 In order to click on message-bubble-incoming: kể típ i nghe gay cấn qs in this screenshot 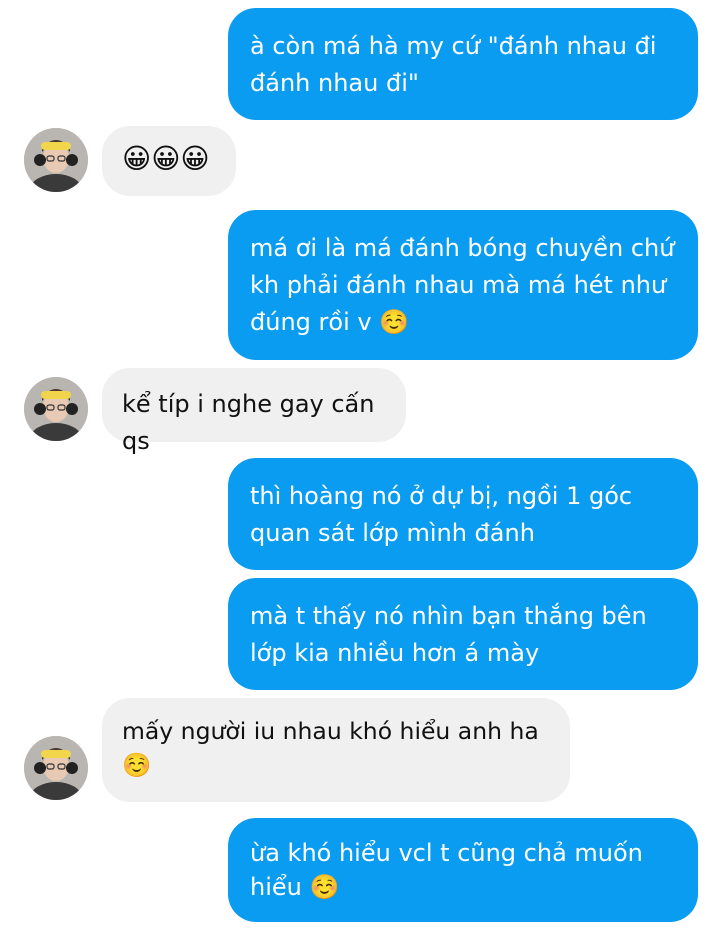, I will do `click(254, 411)`.